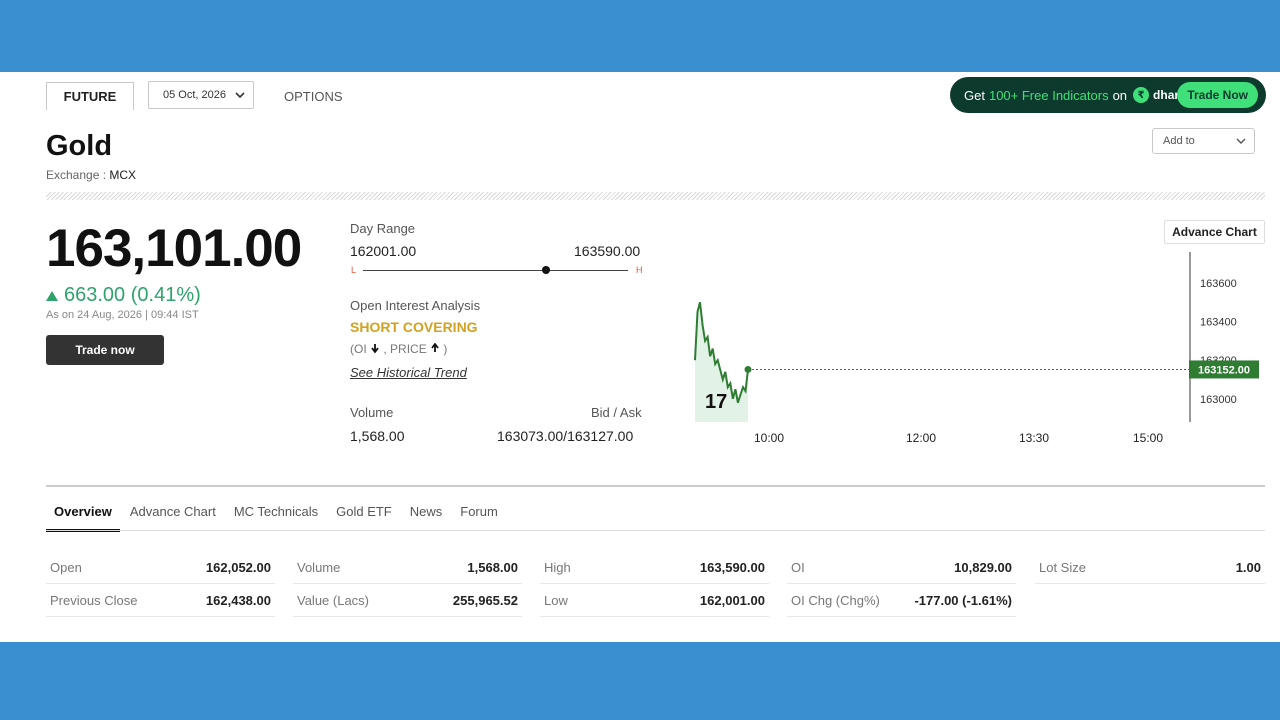 This screenshot has width=1280, height=720. I want to click on day-range-bar, so click(495, 270).